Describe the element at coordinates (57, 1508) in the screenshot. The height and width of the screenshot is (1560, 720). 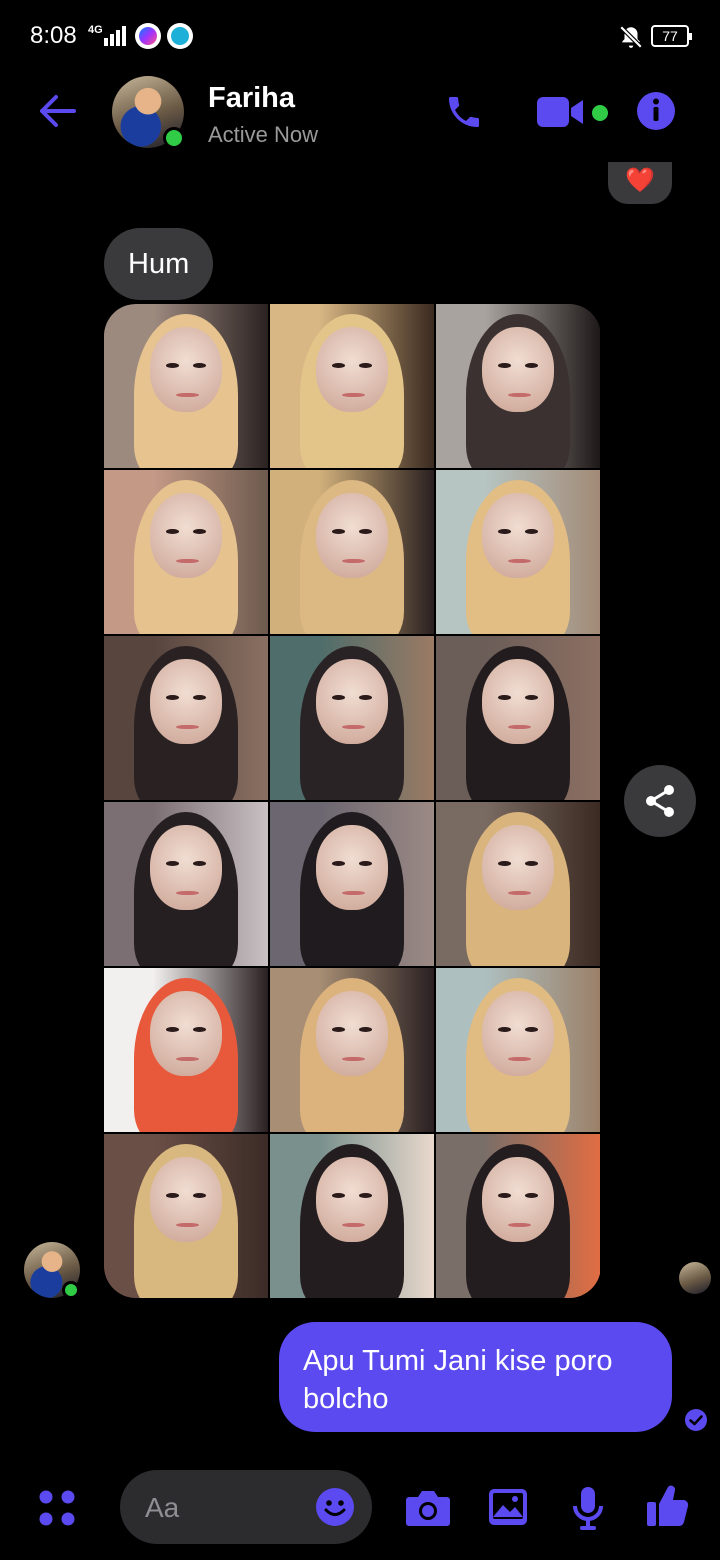
I see `apps-icon` at that location.